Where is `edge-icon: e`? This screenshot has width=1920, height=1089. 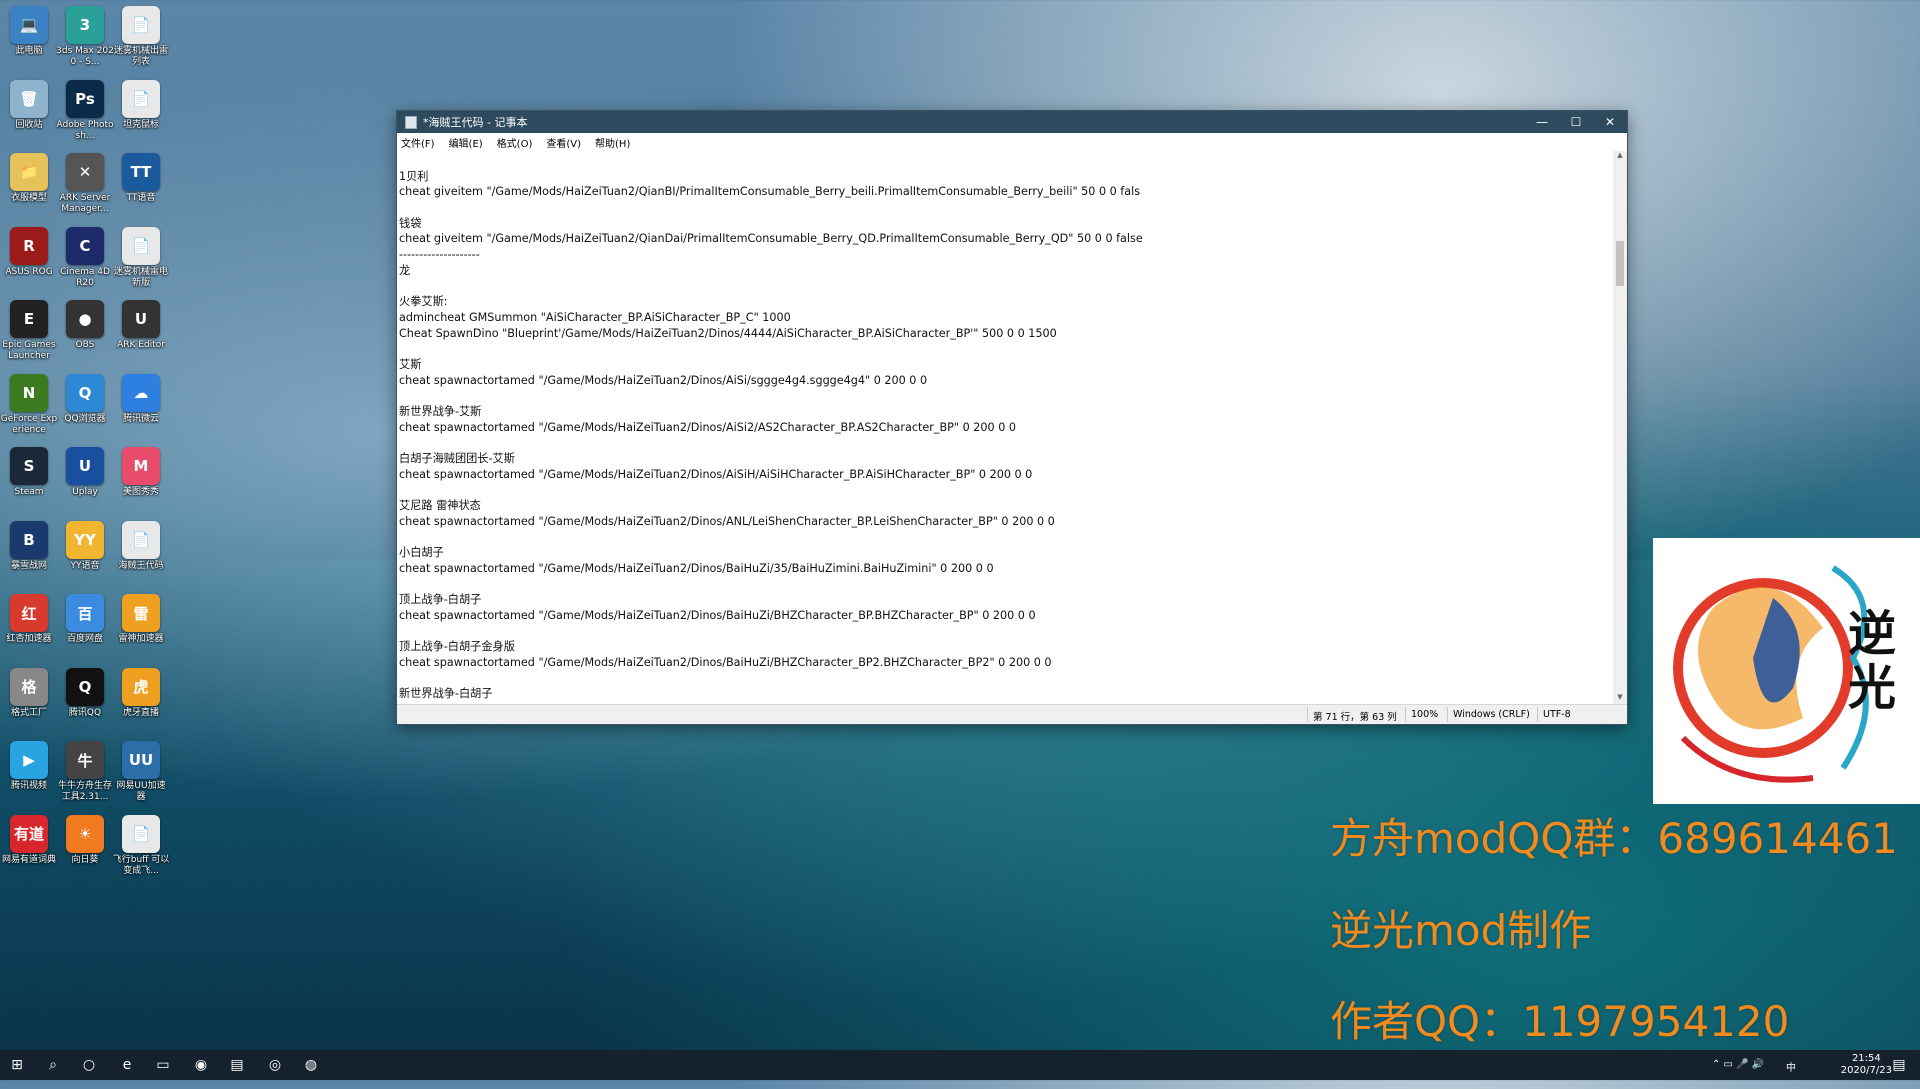 edge-icon: e is located at coordinates (127, 1065).